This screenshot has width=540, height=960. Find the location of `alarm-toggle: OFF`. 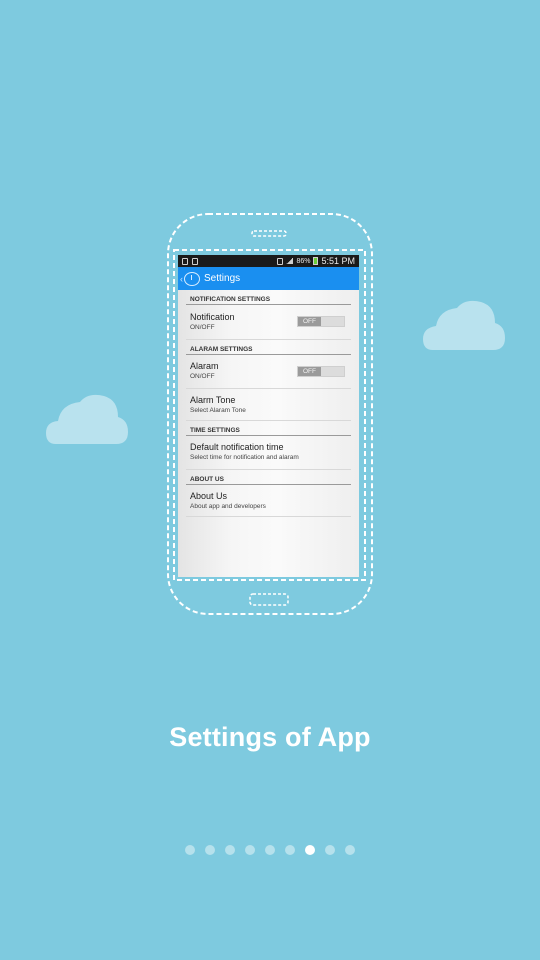

alarm-toggle: OFF is located at coordinates (321, 371).